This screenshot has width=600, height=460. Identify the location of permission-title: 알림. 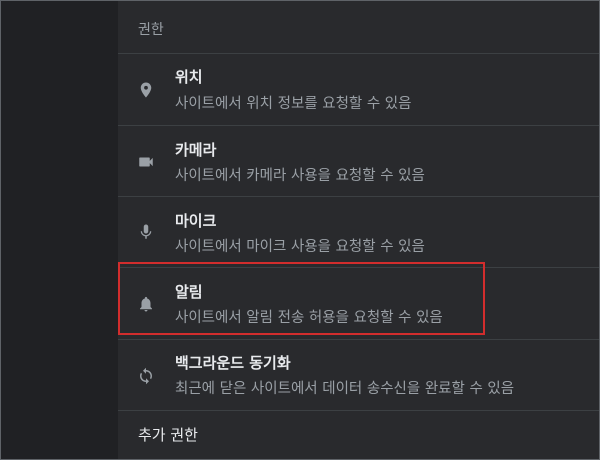
(189, 292).